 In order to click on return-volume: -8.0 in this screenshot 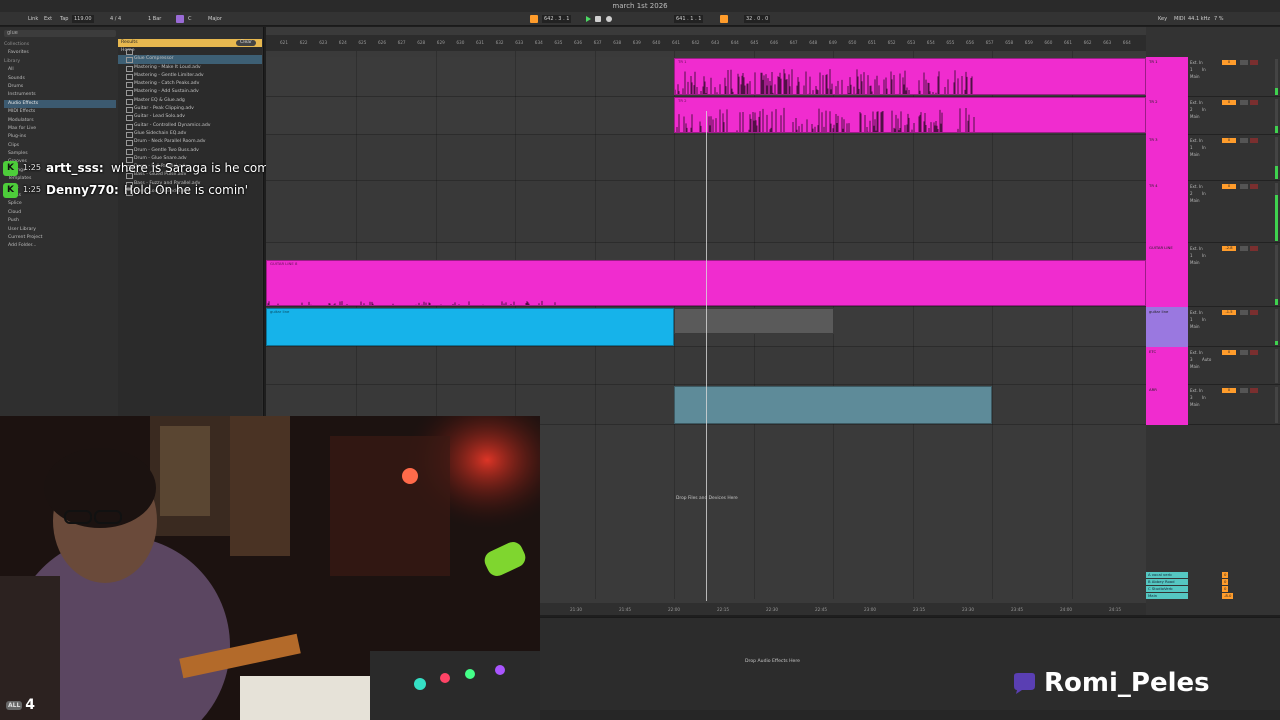, I will do `click(1228, 596)`.